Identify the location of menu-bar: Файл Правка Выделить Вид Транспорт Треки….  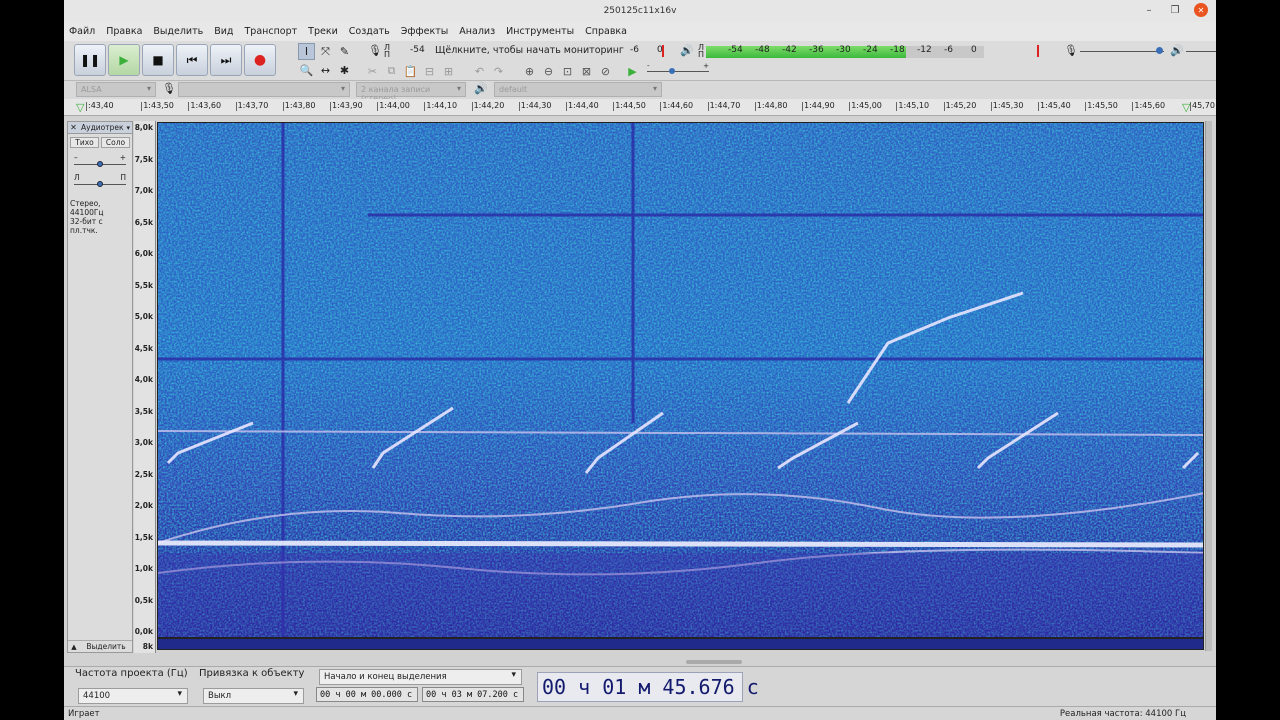
(640, 31).